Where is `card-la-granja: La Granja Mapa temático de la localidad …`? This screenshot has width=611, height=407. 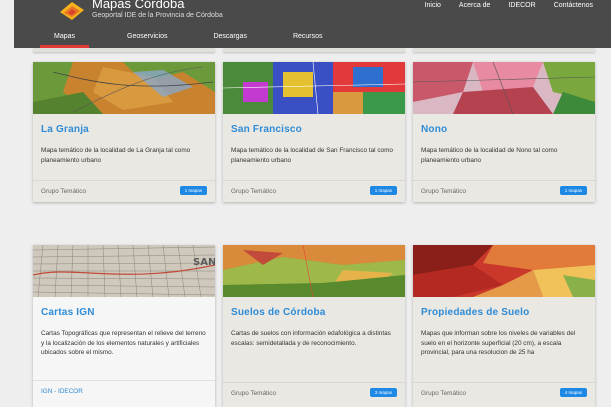
card-la-granja: La Granja Mapa temático de la localidad … is located at coordinates (124, 132).